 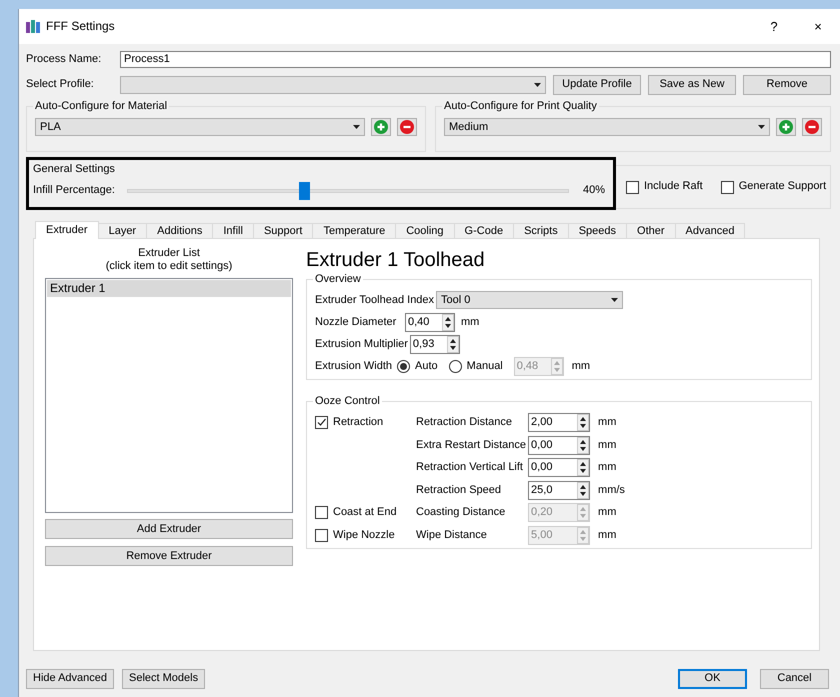 I want to click on group-title: Auto-Configure for Print Quality, so click(x=520, y=106).